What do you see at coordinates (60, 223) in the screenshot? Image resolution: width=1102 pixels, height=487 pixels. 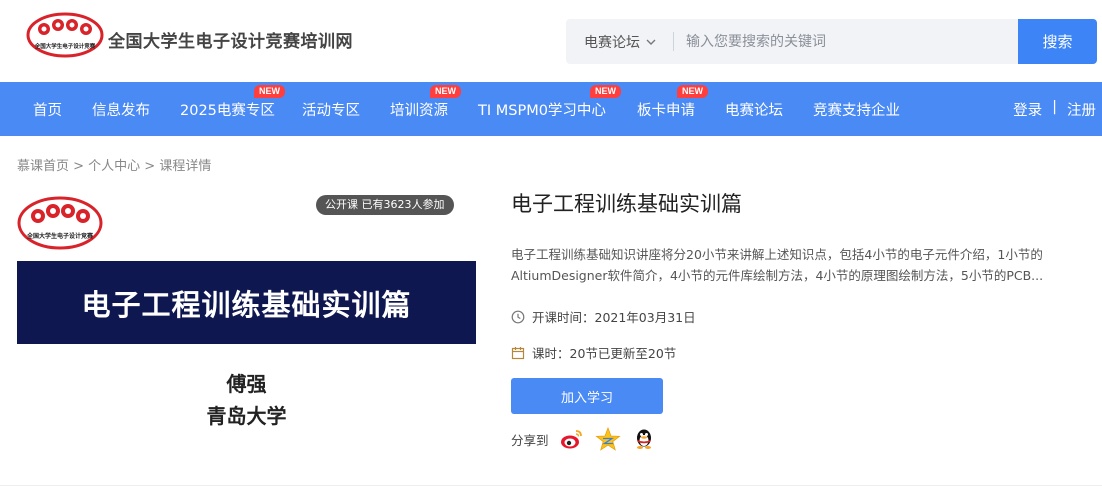 I see `cover-logo: 全国大学生电子设计竞赛` at bounding box center [60, 223].